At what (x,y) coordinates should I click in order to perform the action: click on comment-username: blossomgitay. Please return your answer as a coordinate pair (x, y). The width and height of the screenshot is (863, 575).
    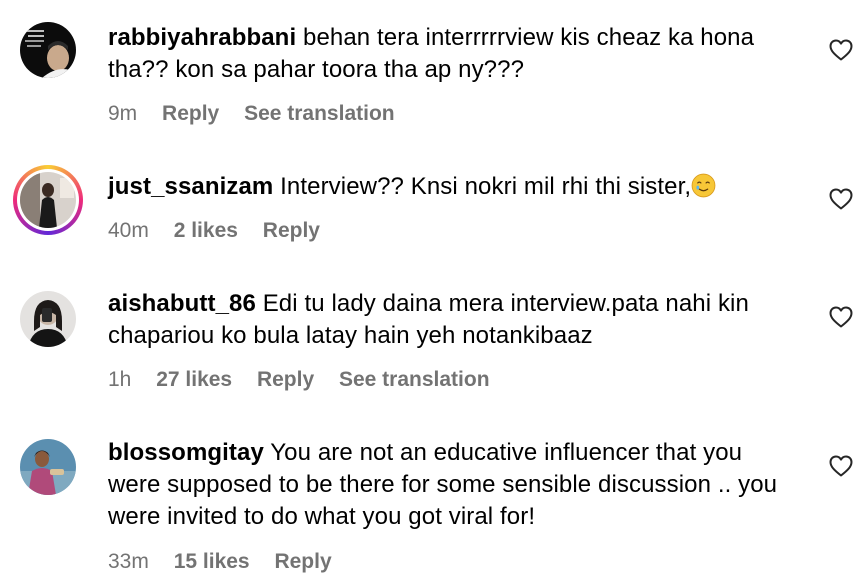
    Looking at the image, I should click on (186, 452).